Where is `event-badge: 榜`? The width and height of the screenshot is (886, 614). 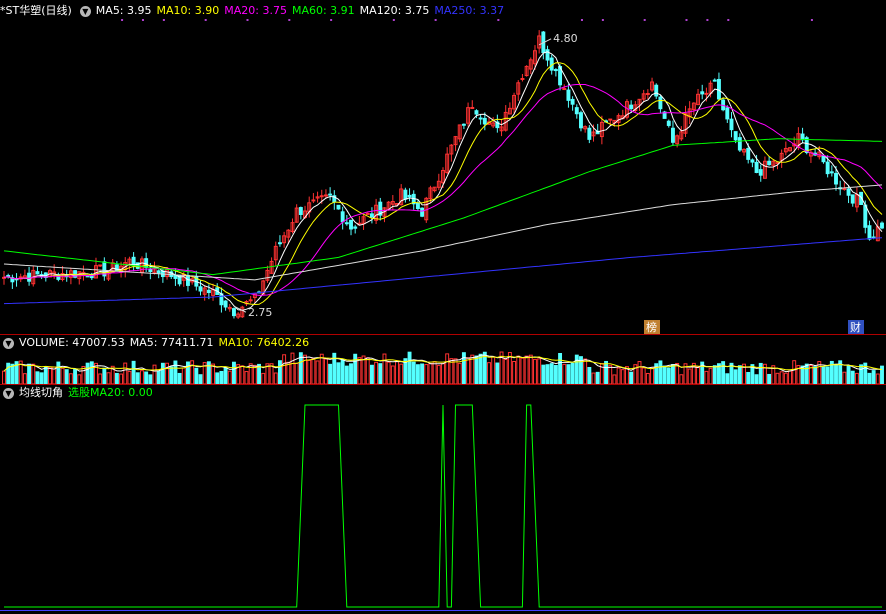
event-badge: 榜 is located at coordinates (652, 327).